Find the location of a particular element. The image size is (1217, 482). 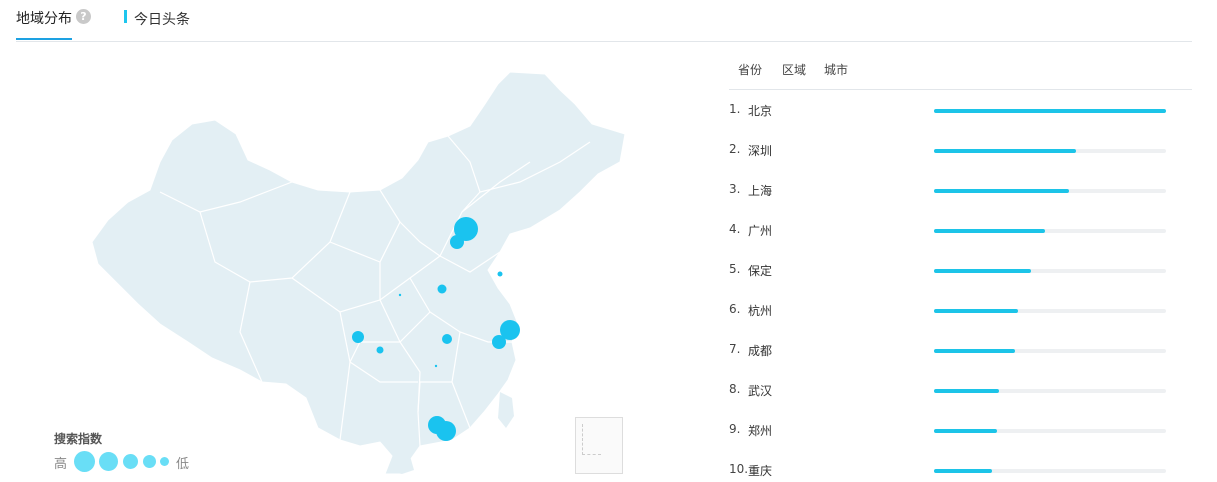

bubble-chongqing is located at coordinates (380, 350).